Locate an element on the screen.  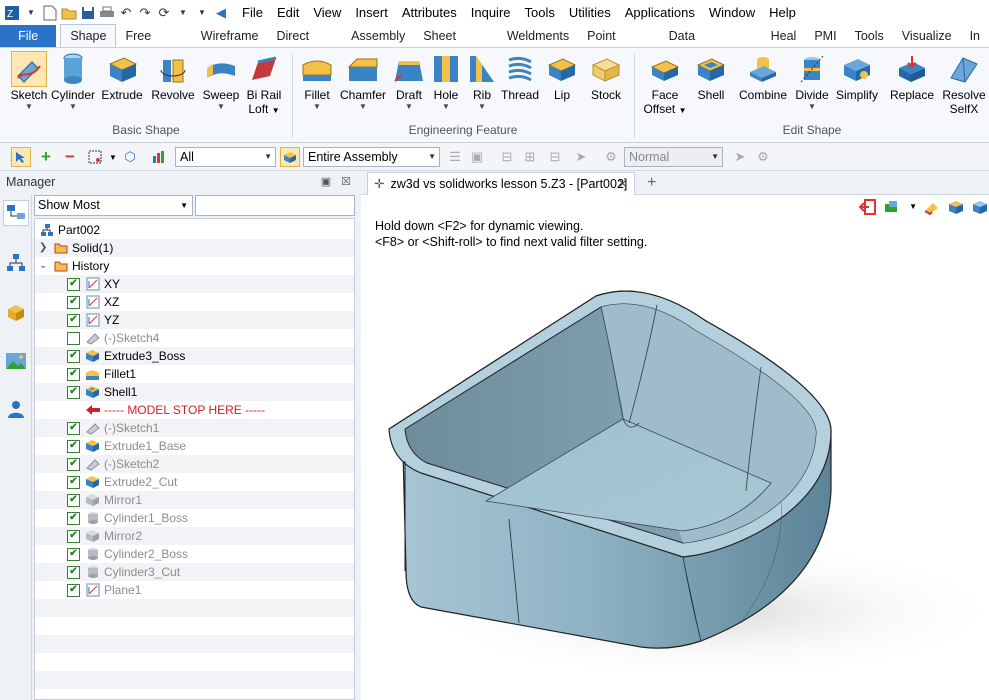
assembly-manager-icon is located at coordinates (16, 263).